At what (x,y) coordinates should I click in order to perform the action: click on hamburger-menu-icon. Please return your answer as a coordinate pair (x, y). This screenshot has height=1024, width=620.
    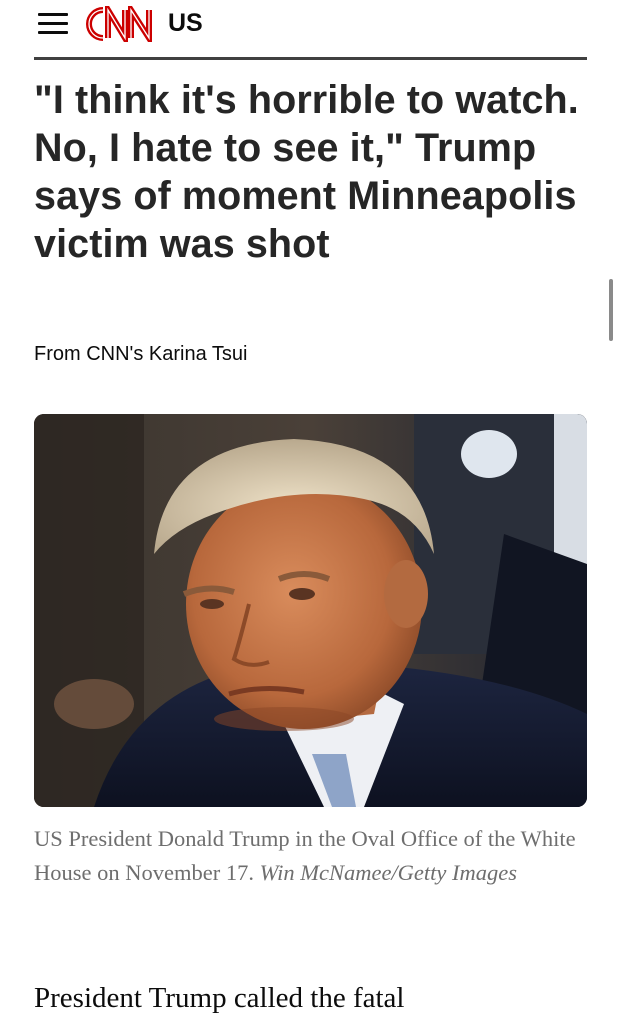
    Looking at the image, I should click on (53, 23).